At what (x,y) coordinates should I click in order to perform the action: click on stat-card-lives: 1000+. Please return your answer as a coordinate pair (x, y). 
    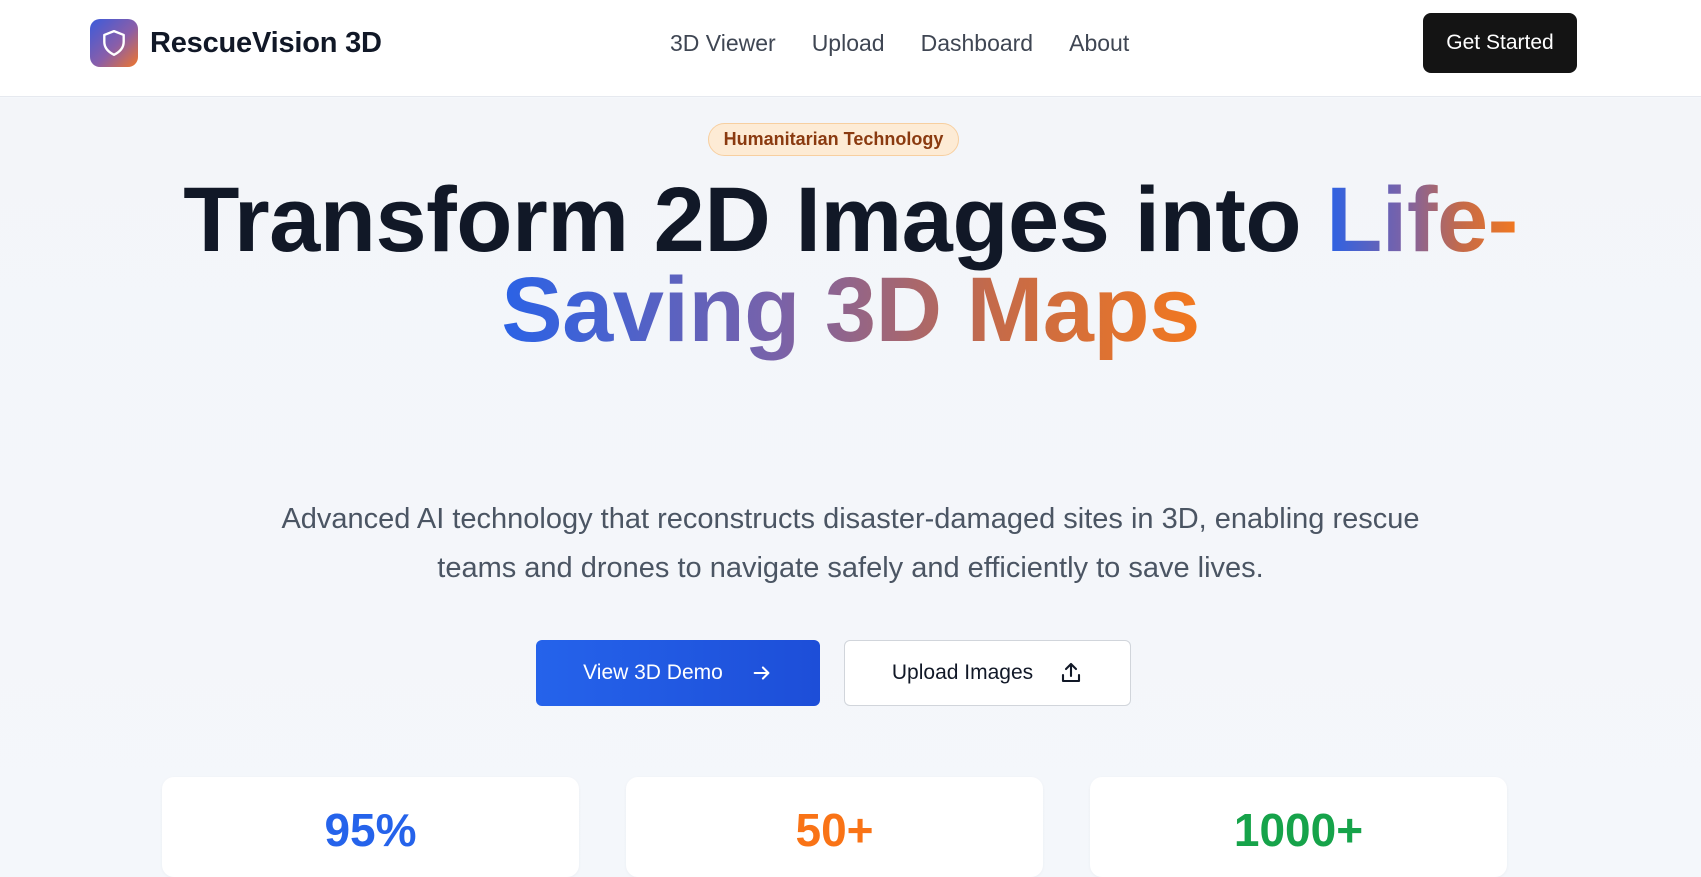
    Looking at the image, I should click on (1298, 827).